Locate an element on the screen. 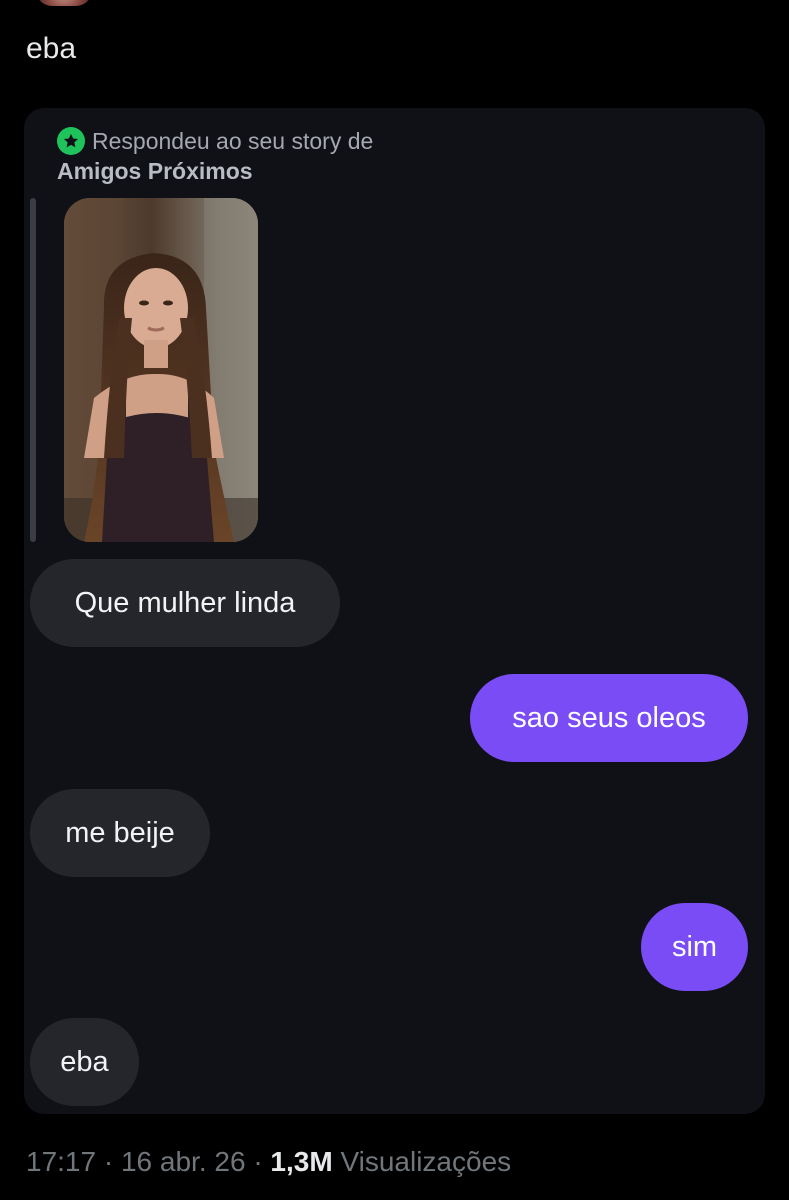 This screenshot has height=1200, width=789. story-reply-line: Respondeu ao seu story de is located at coordinates (307, 141).